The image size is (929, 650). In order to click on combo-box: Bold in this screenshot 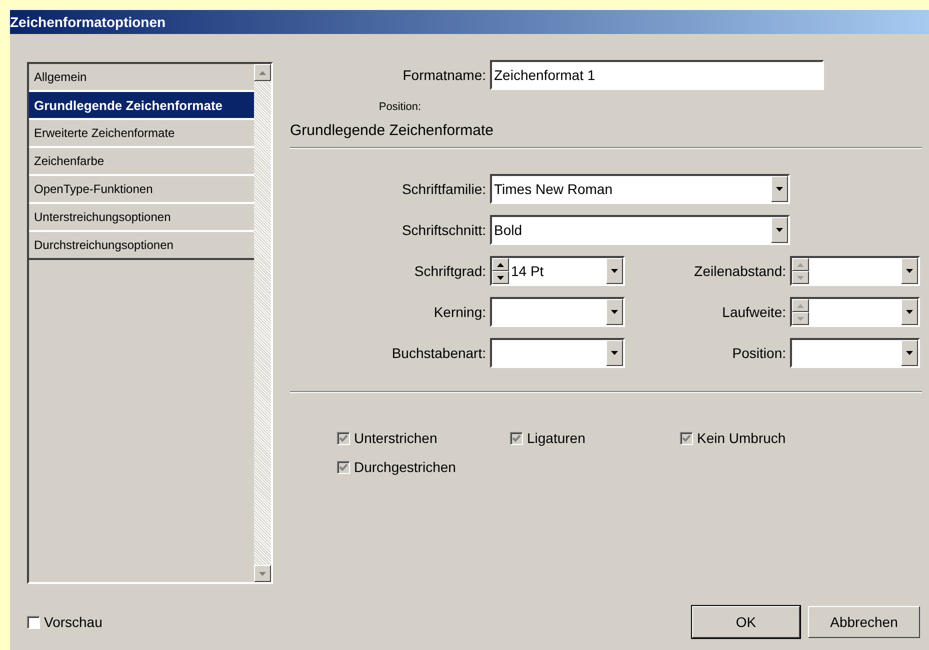, I will do `click(640, 230)`.